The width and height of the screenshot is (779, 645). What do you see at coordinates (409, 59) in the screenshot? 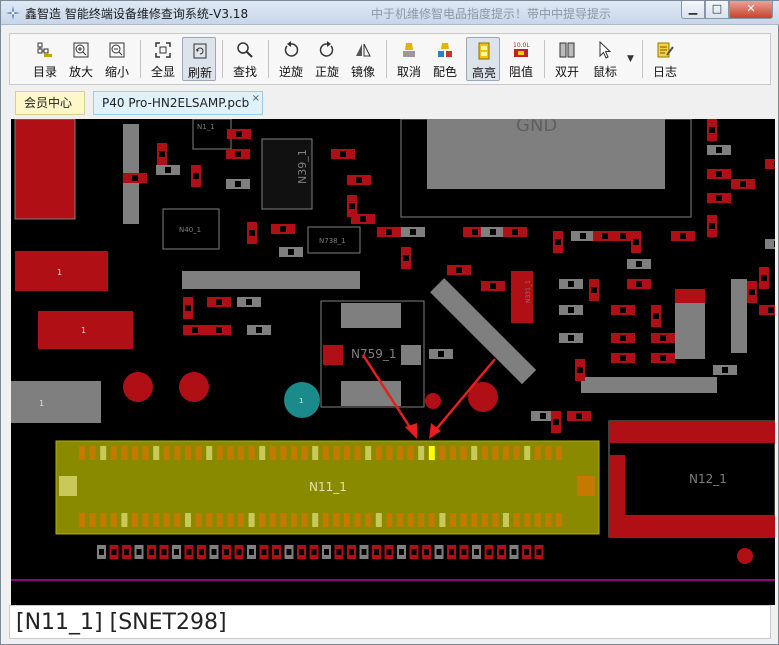
I see `clear-highlight-button: 取消` at bounding box center [409, 59].